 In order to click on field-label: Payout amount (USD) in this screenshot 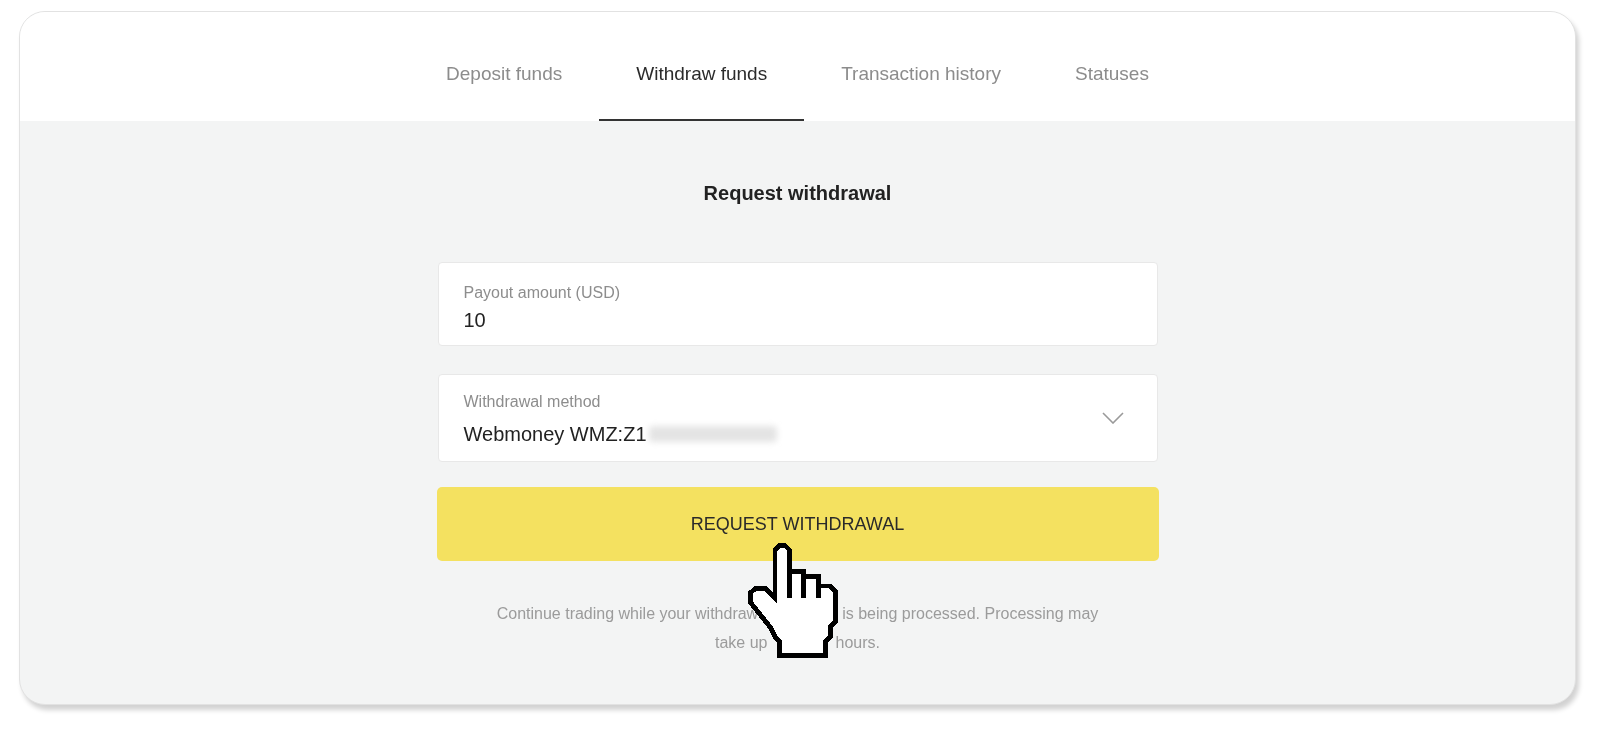, I will do `click(542, 293)`.